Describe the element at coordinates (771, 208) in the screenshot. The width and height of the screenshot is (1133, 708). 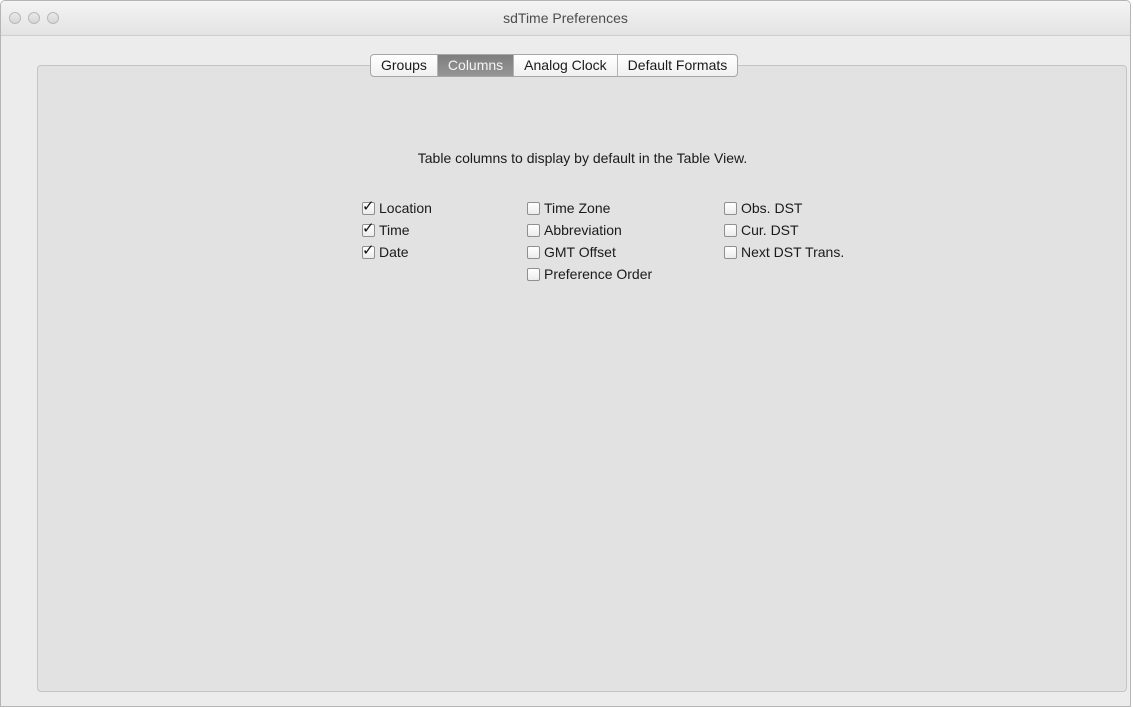
I see `checkbox-label: Obs. DST` at that location.